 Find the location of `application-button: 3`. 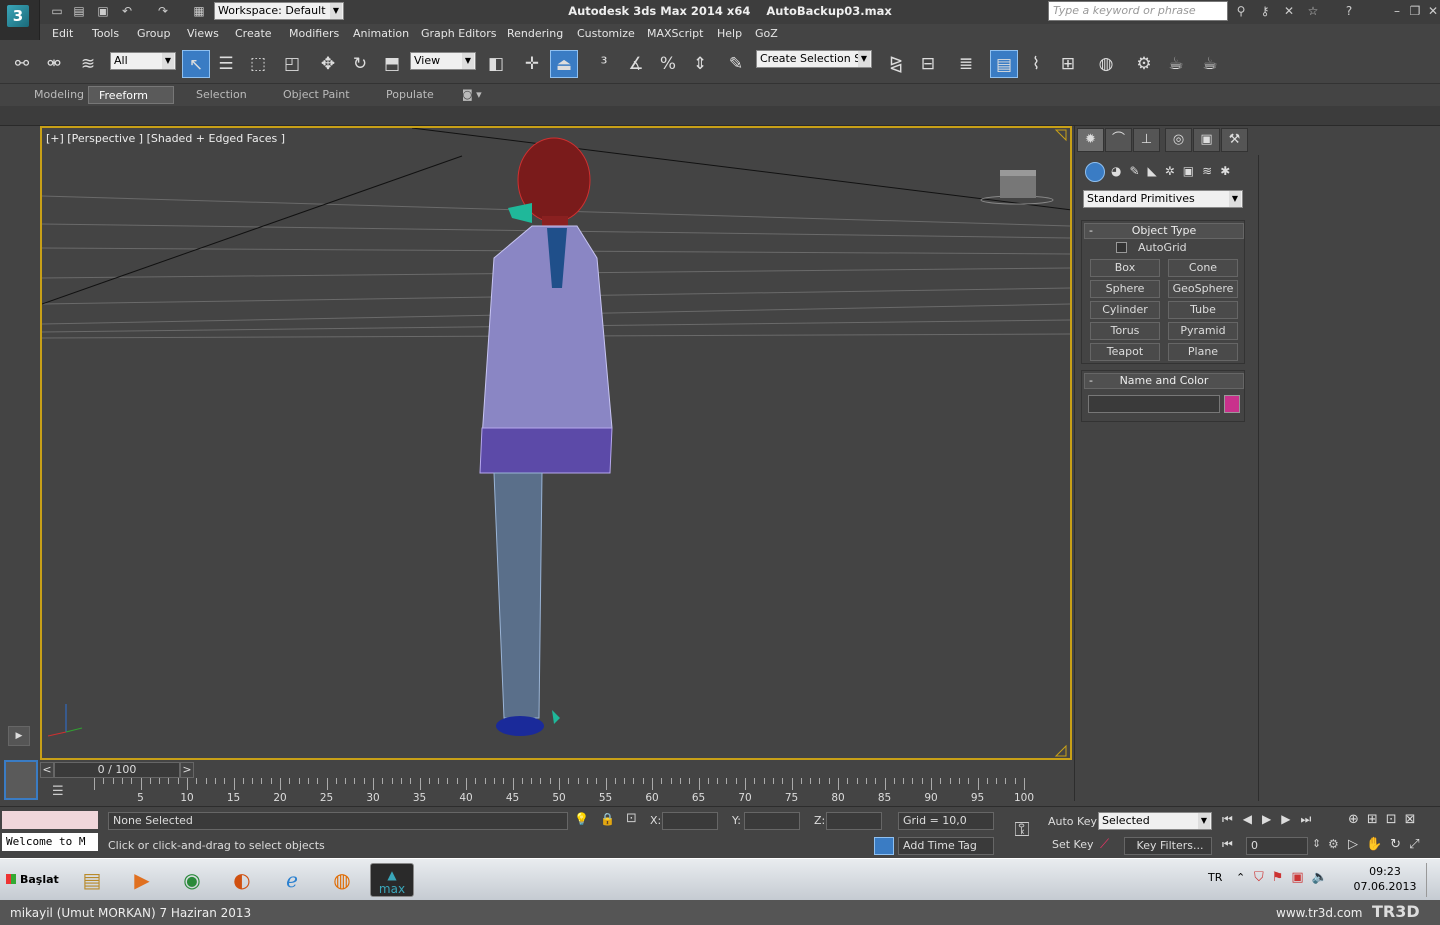

application-button: 3 is located at coordinates (20, 20).